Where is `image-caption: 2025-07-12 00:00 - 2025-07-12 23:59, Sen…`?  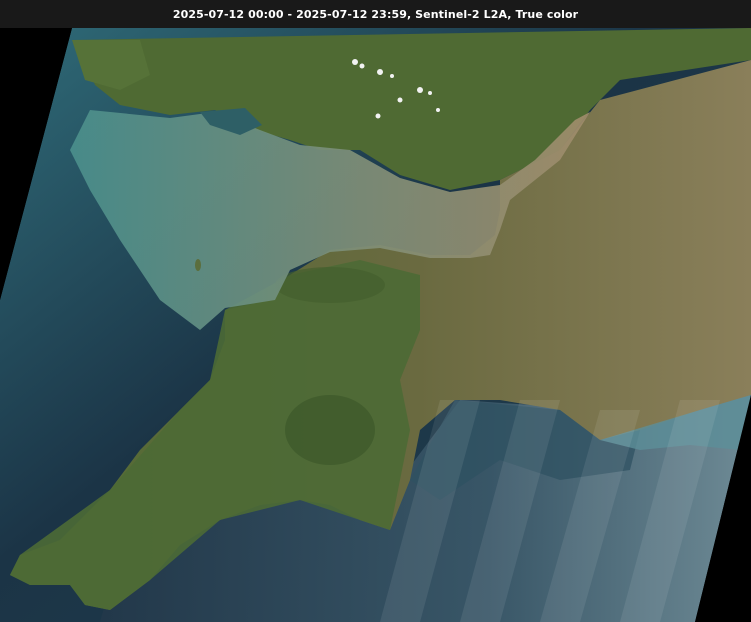
image-caption: 2025-07-12 00:00 - 2025-07-12 23:59, Sen… is located at coordinates (375, 14).